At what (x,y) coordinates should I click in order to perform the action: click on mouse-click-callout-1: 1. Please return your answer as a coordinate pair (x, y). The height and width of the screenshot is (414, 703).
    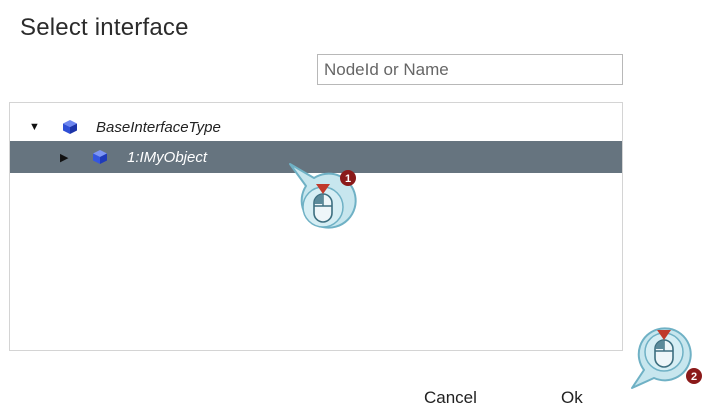
    Looking at the image, I should click on (323, 196).